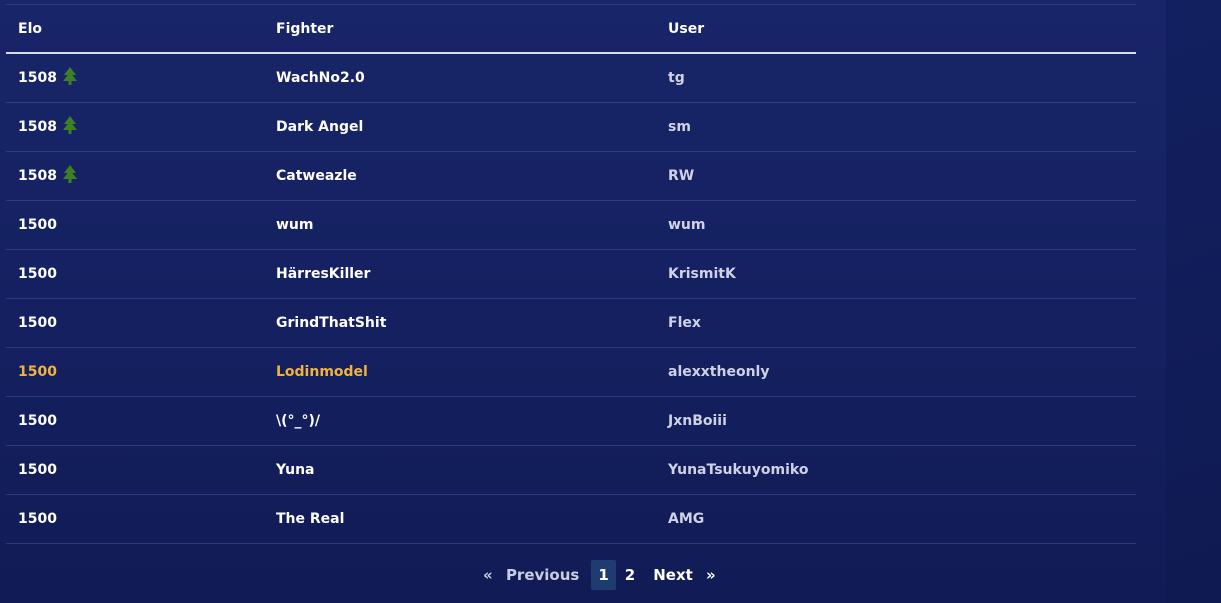 The height and width of the screenshot is (603, 1221). Describe the element at coordinates (460, 78) in the screenshot. I see `fighter-name: WachNo2.0` at that location.